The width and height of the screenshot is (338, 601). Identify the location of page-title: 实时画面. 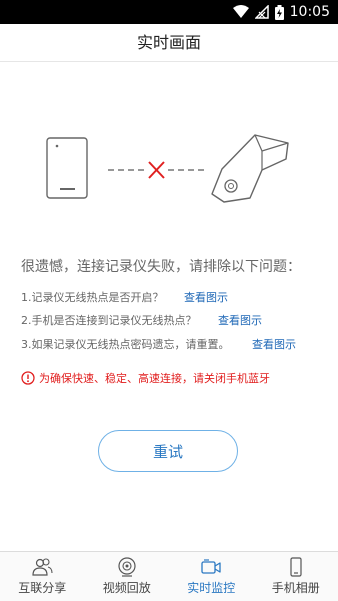
(169, 43).